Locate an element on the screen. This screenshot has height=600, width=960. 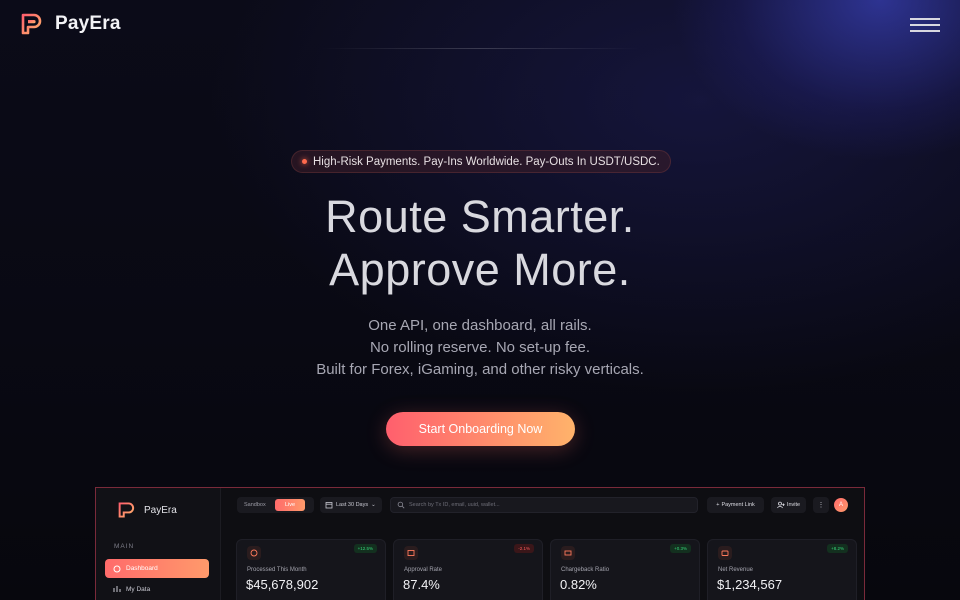
trend-badge: +0.3% is located at coordinates (680, 548).